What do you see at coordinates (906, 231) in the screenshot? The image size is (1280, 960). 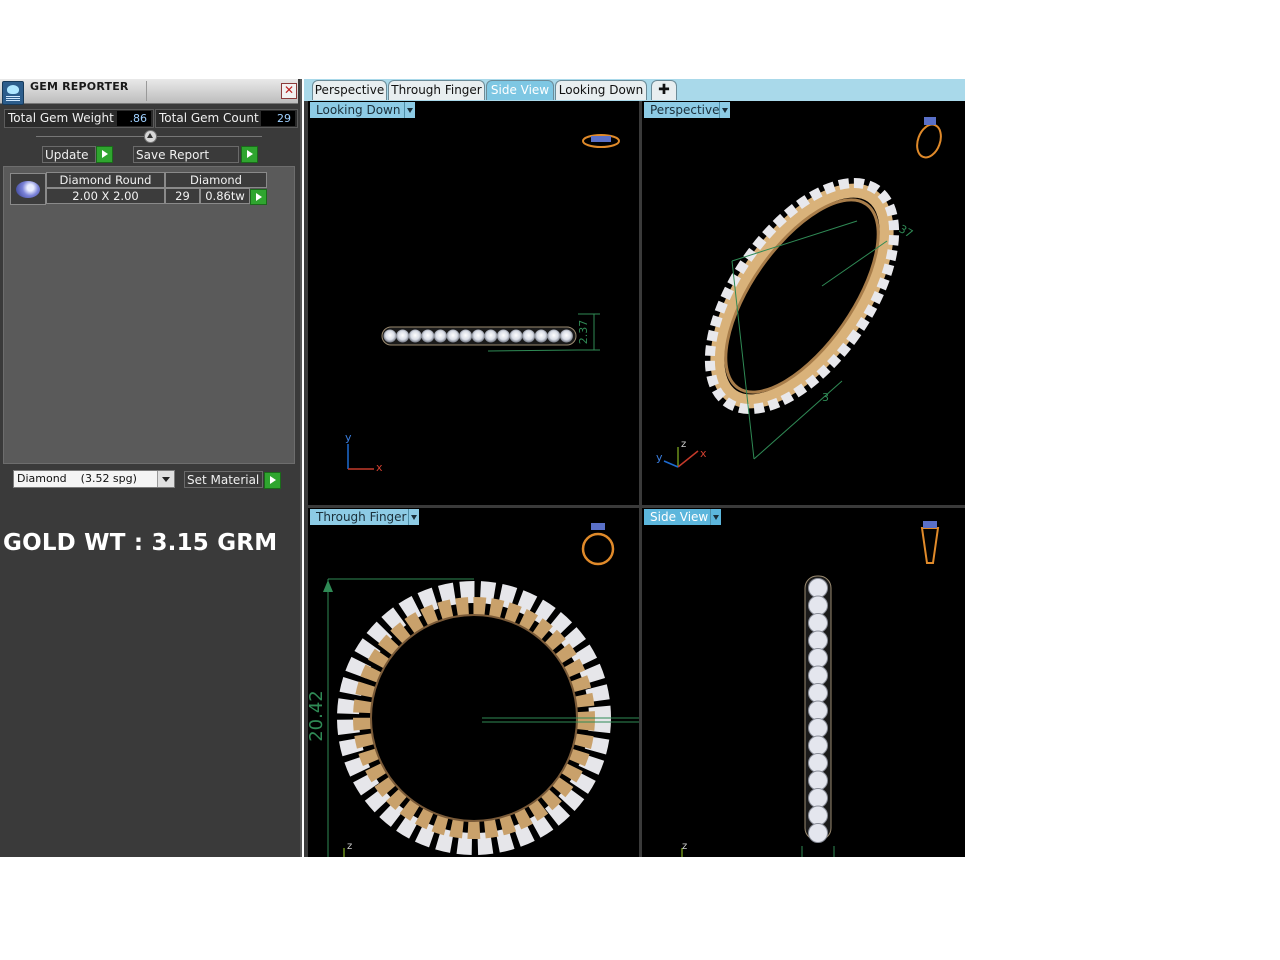 I see `perspective-dimension-1: 37` at bounding box center [906, 231].